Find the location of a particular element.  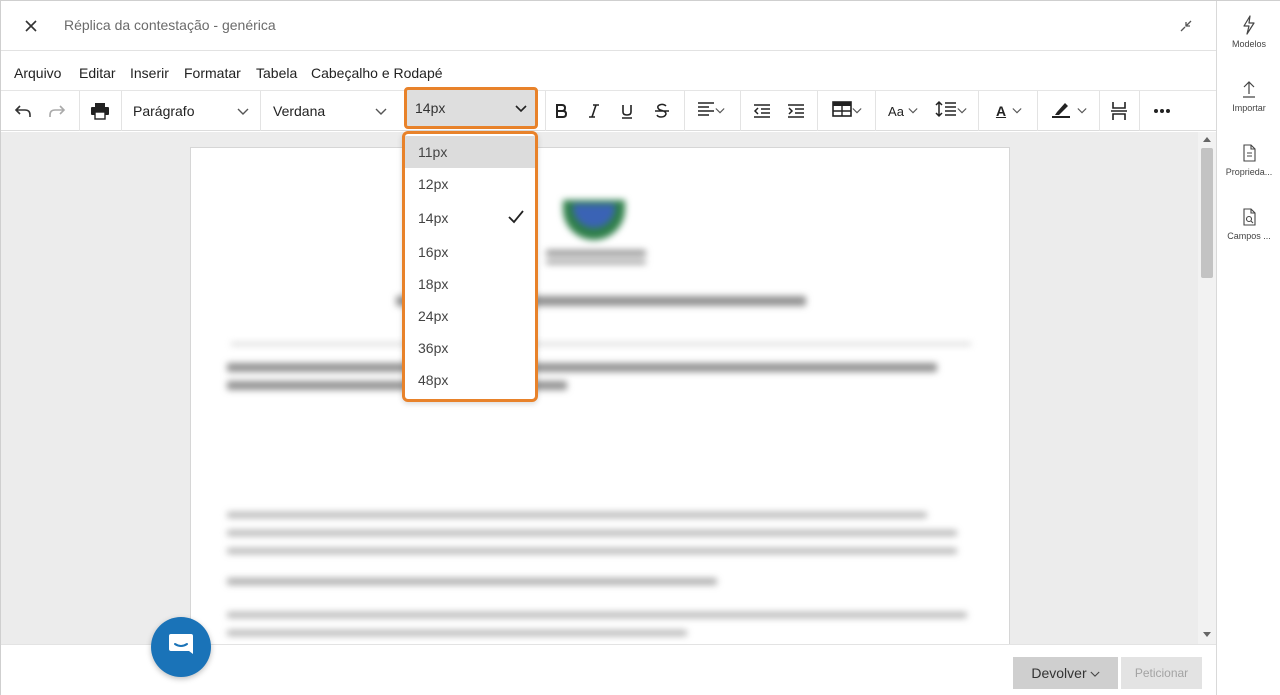

option-label: 24px is located at coordinates (433, 316).